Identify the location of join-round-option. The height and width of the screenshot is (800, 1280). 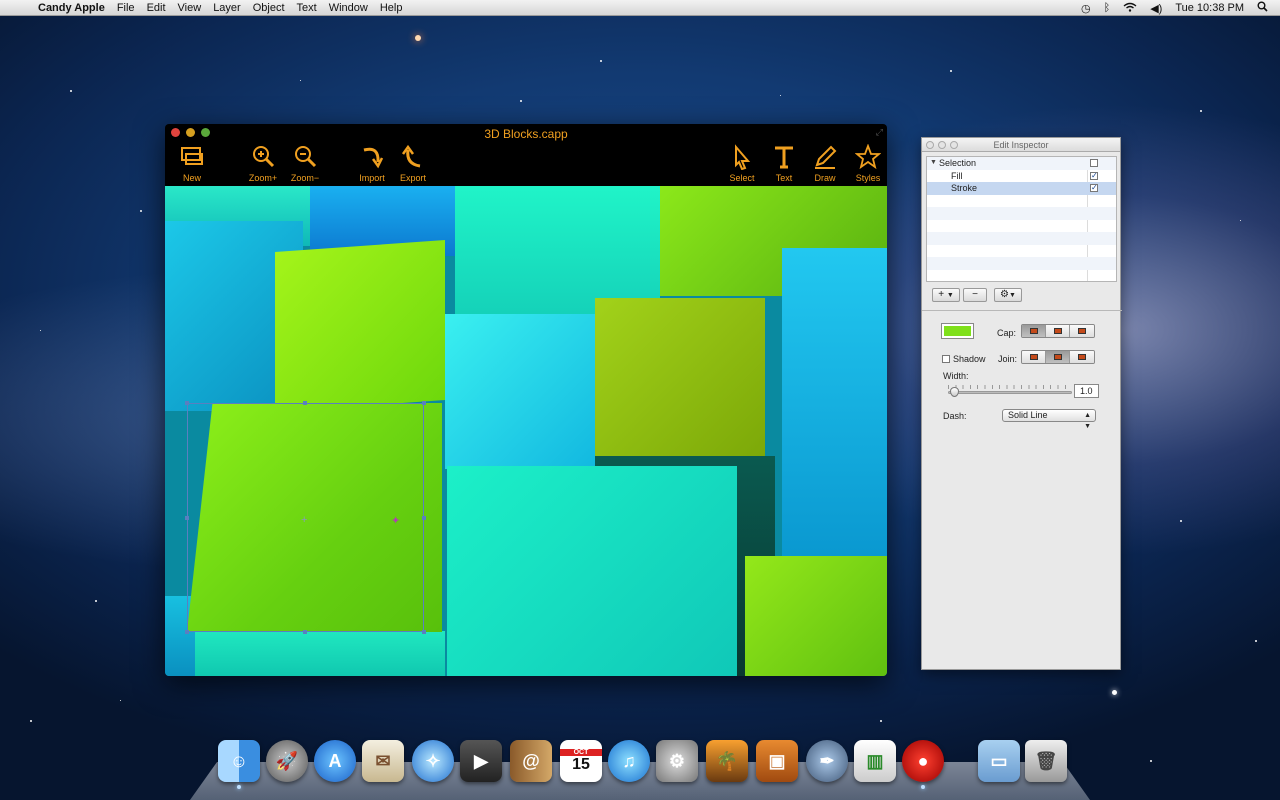
(1058, 357).